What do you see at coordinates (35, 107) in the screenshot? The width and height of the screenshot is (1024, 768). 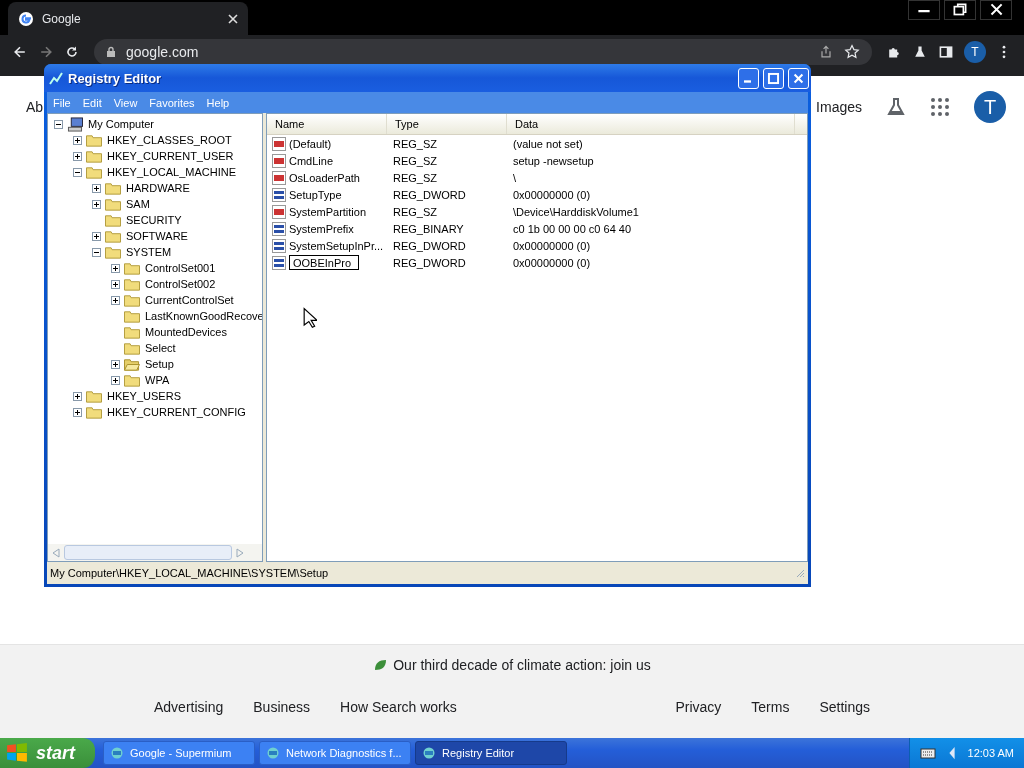 I see `header-link: Ab` at bounding box center [35, 107].